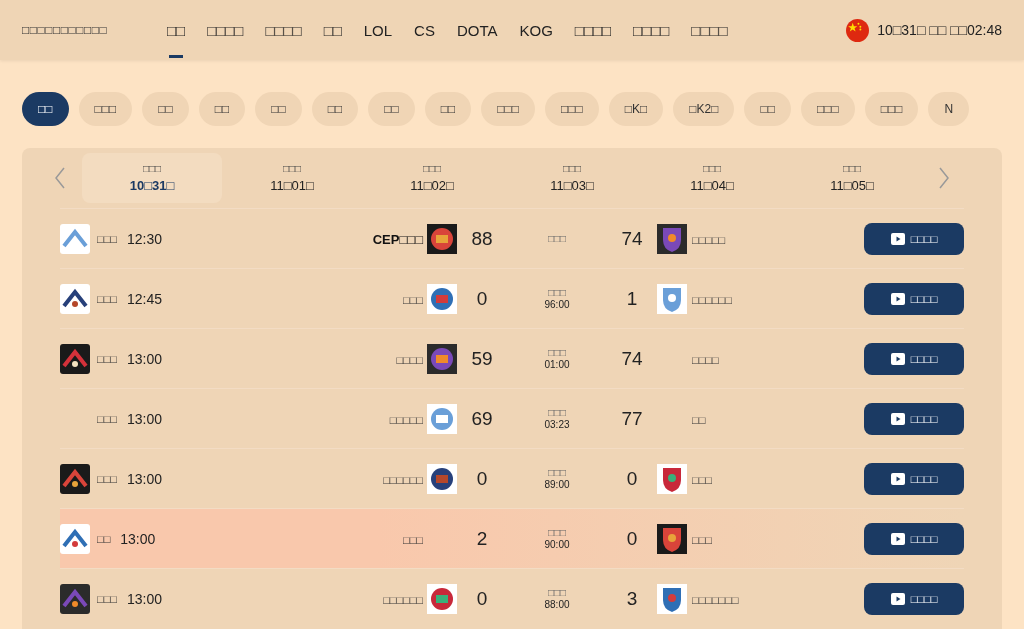 This screenshot has width=1024, height=629. Describe the element at coordinates (104, 538) in the screenshot. I see `league-name: □□` at that location.